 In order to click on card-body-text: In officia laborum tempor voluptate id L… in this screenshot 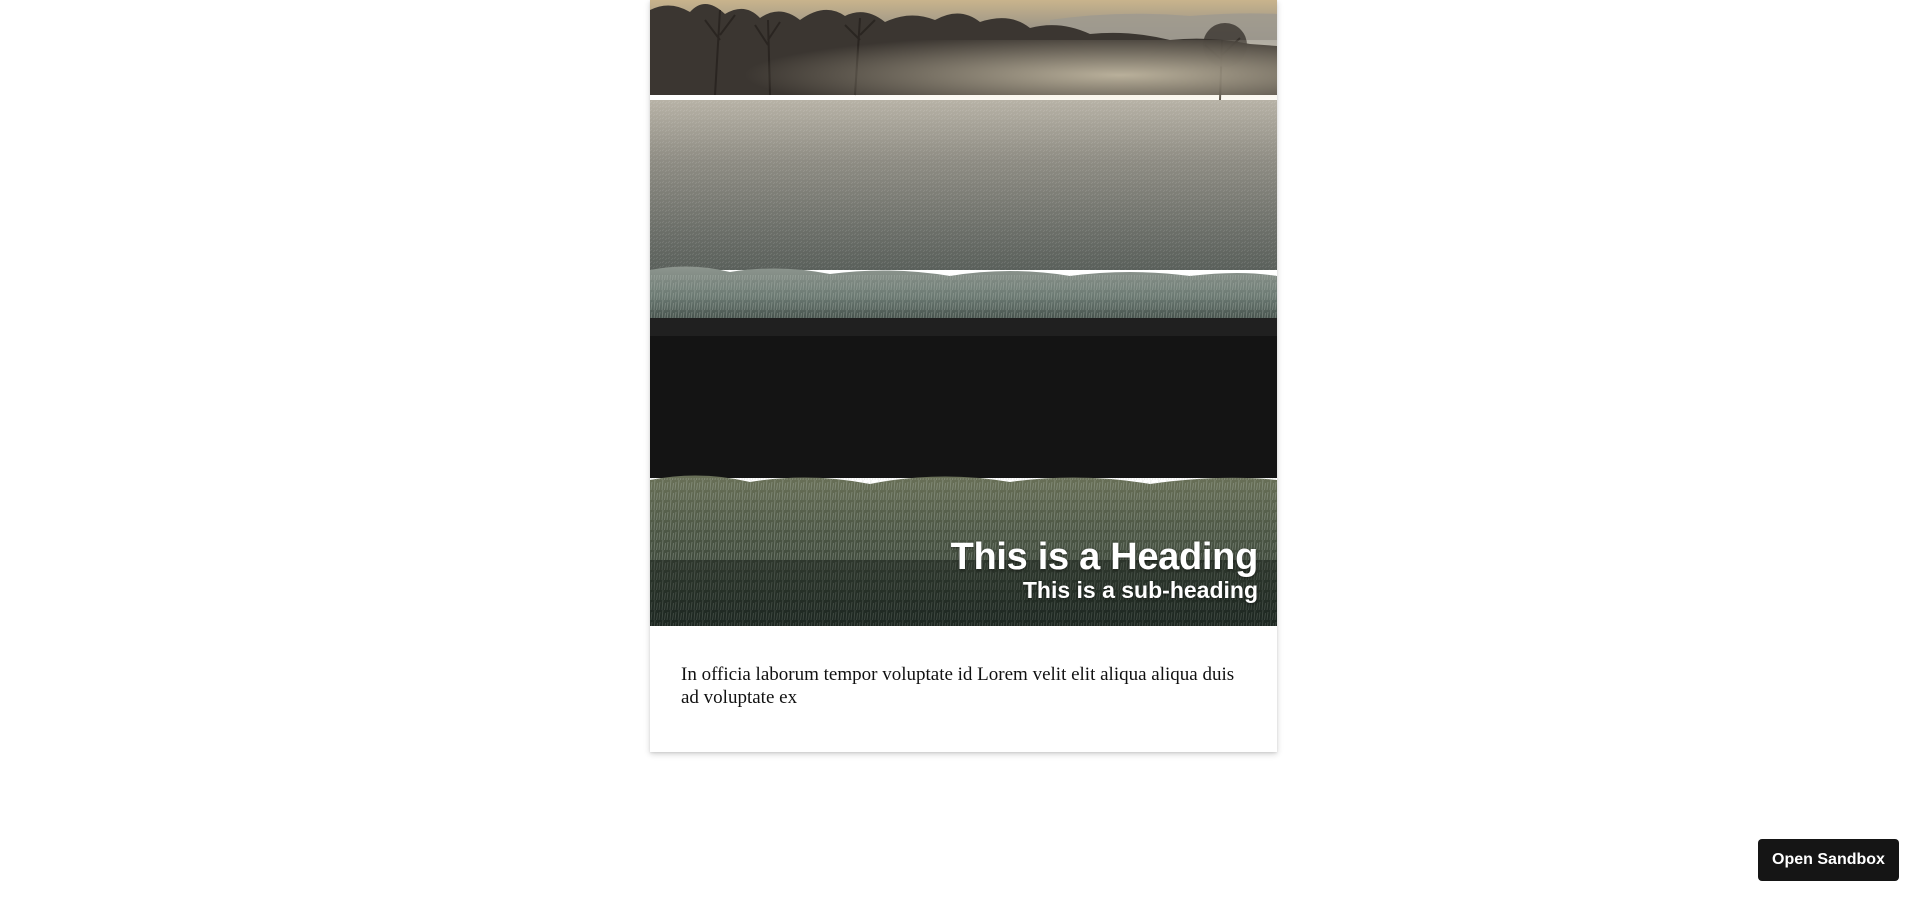, I will do `click(958, 686)`.